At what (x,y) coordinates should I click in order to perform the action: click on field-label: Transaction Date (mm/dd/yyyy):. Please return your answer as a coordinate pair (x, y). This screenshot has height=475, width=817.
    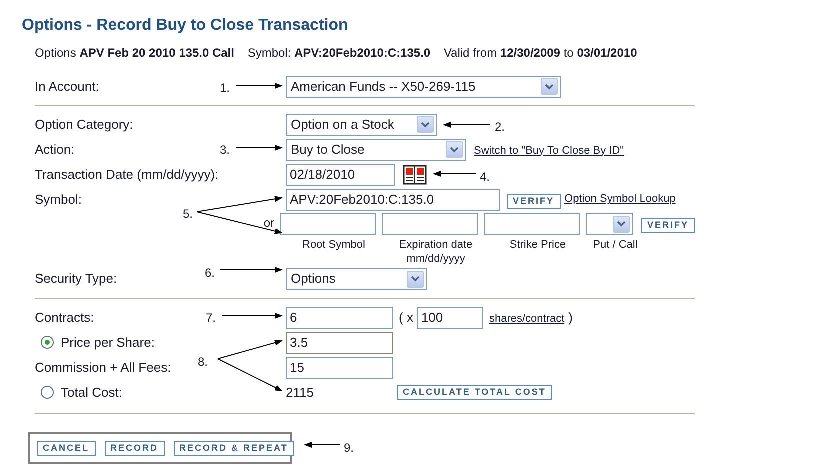
    Looking at the image, I should click on (127, 175).